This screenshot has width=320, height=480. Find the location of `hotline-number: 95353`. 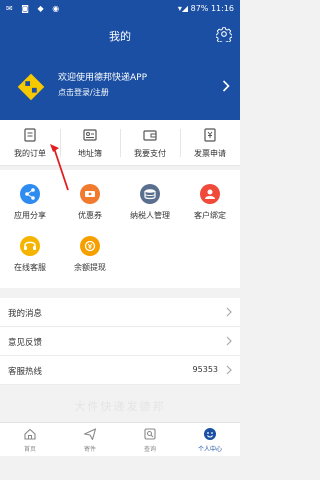

hotline-number: 95353 is located at coordinates (205, 369).